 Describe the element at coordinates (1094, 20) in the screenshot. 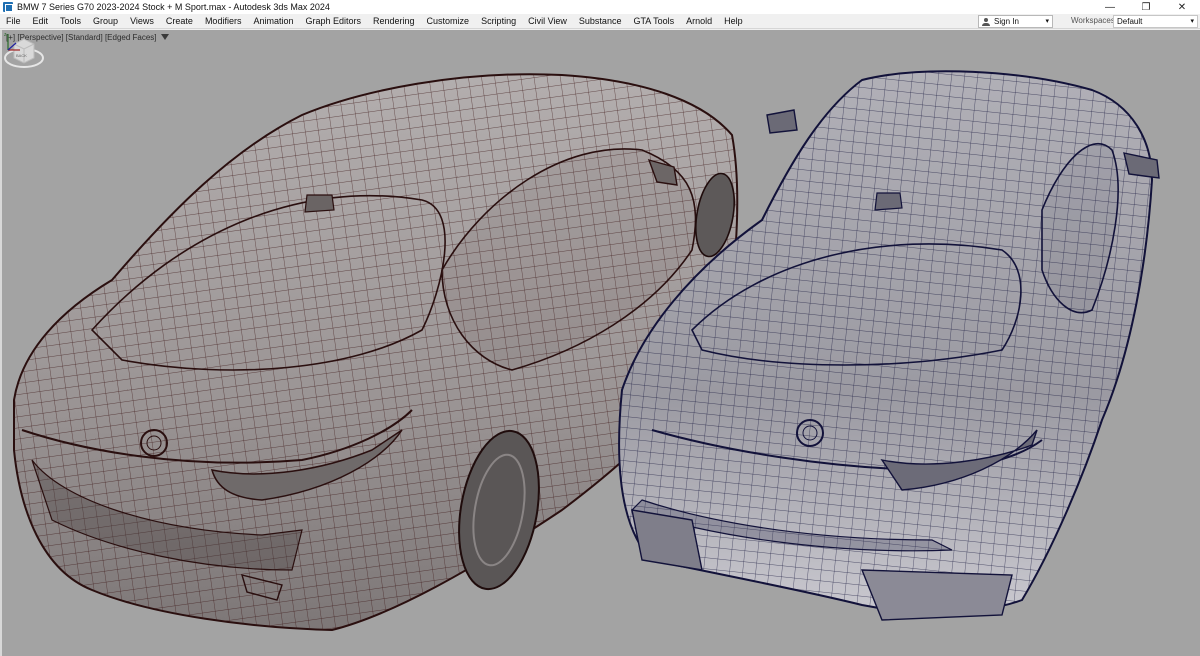

I see `workspaces-label: Workspaces:` at that location.